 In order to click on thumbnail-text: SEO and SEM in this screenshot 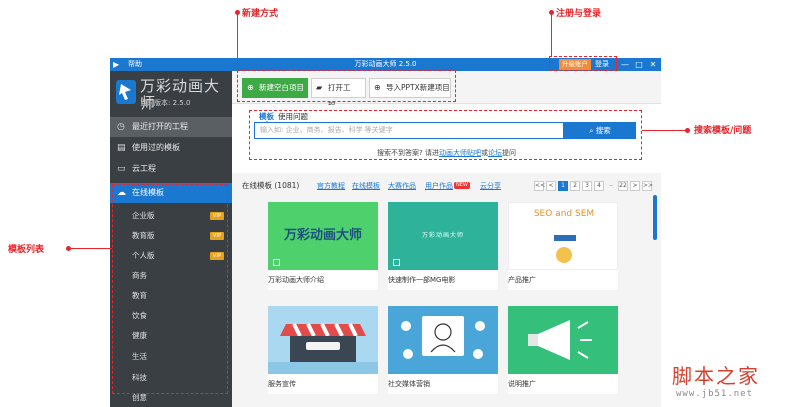, I will do `click(564, 214)`.